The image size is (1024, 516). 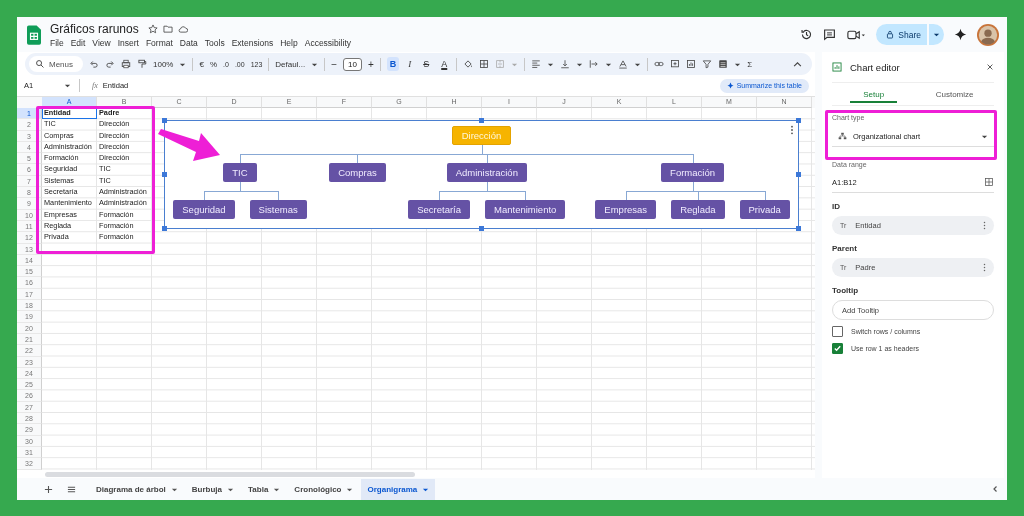 What do you see at coordinates (95, 85) in the screenshot?
I see `function-label: fx` at bounding box center [95, 85].